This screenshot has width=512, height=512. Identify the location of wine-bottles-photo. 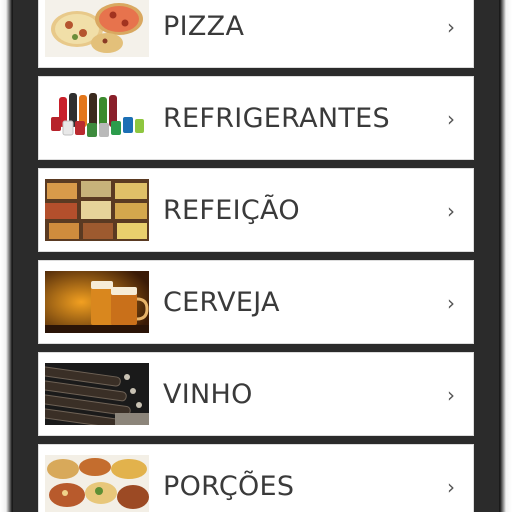
(97, 394).